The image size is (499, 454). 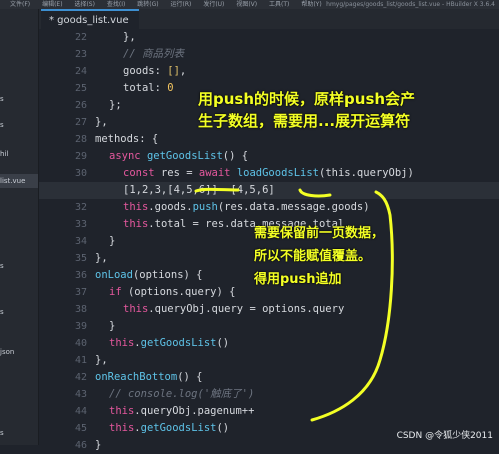 I want to click on annotation-spread-line2: 生子数组，需要用...展开运算符, so click(x=304, y=121).